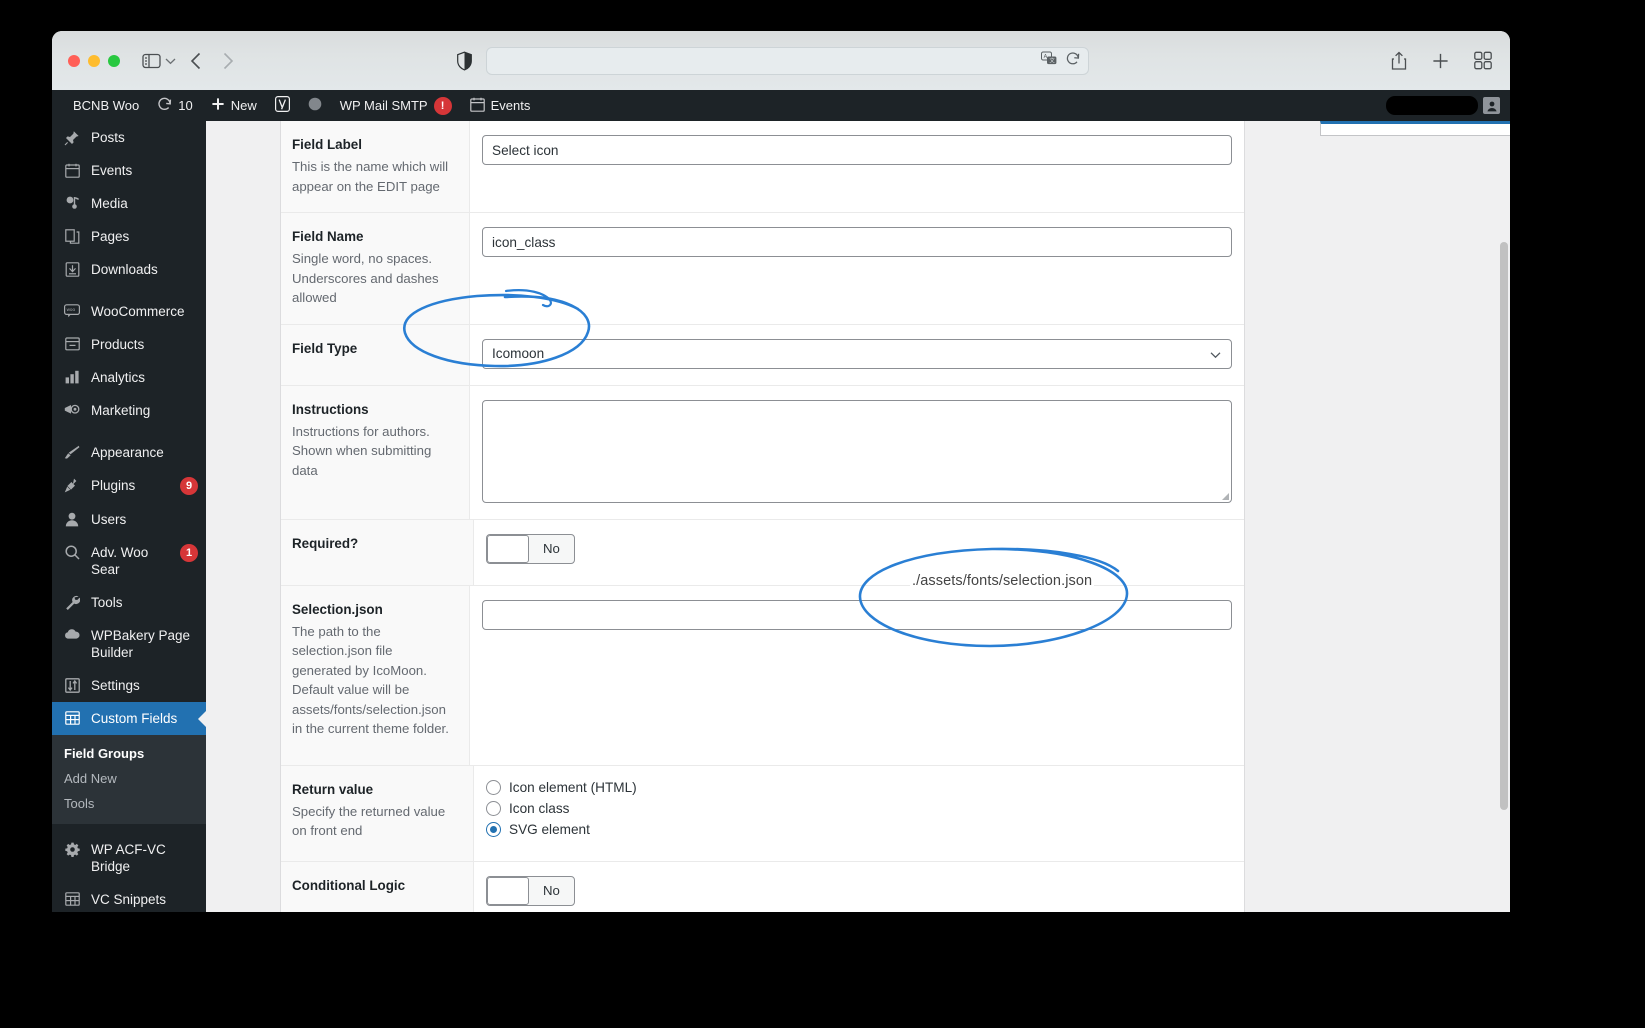  Describe the element at coordinates (151, 61) in the screenshot. I see `sidebar-toggle-icon` at that location.